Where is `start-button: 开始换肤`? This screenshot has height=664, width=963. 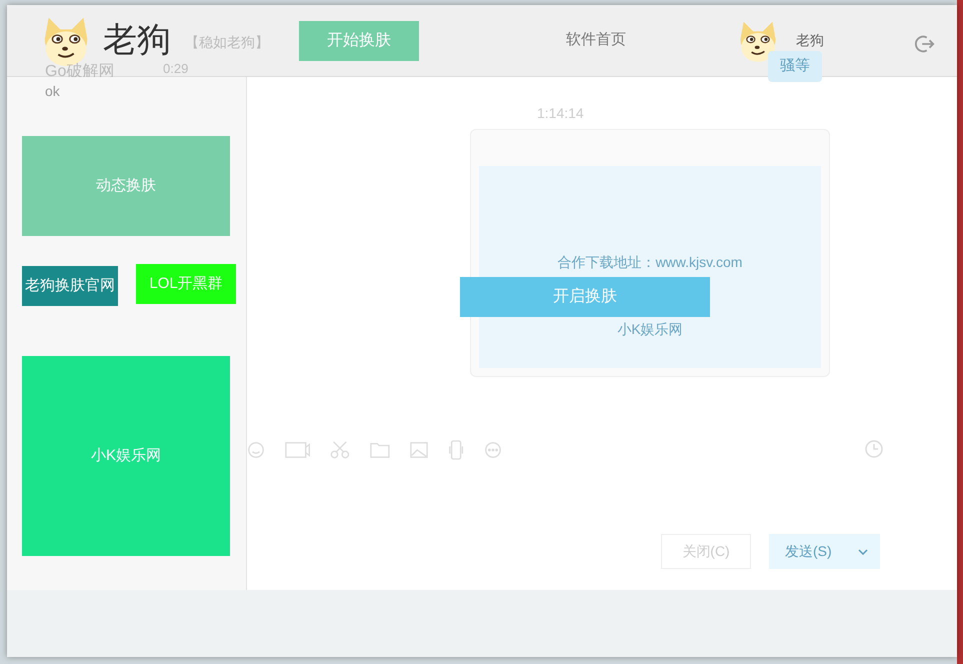
start-button: 开始换肤 is located at coordinates (359, 40).